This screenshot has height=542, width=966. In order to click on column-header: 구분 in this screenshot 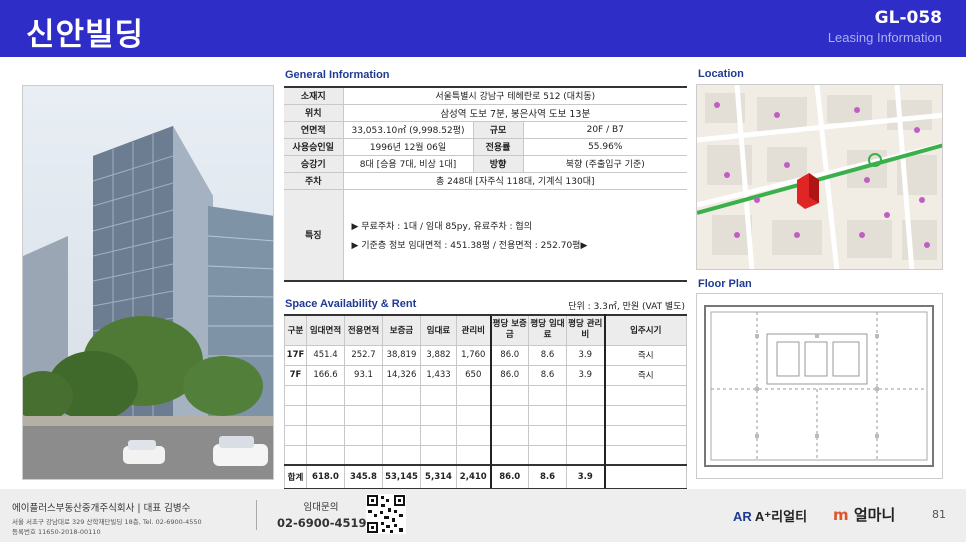, I will do `click(295, 330)`.